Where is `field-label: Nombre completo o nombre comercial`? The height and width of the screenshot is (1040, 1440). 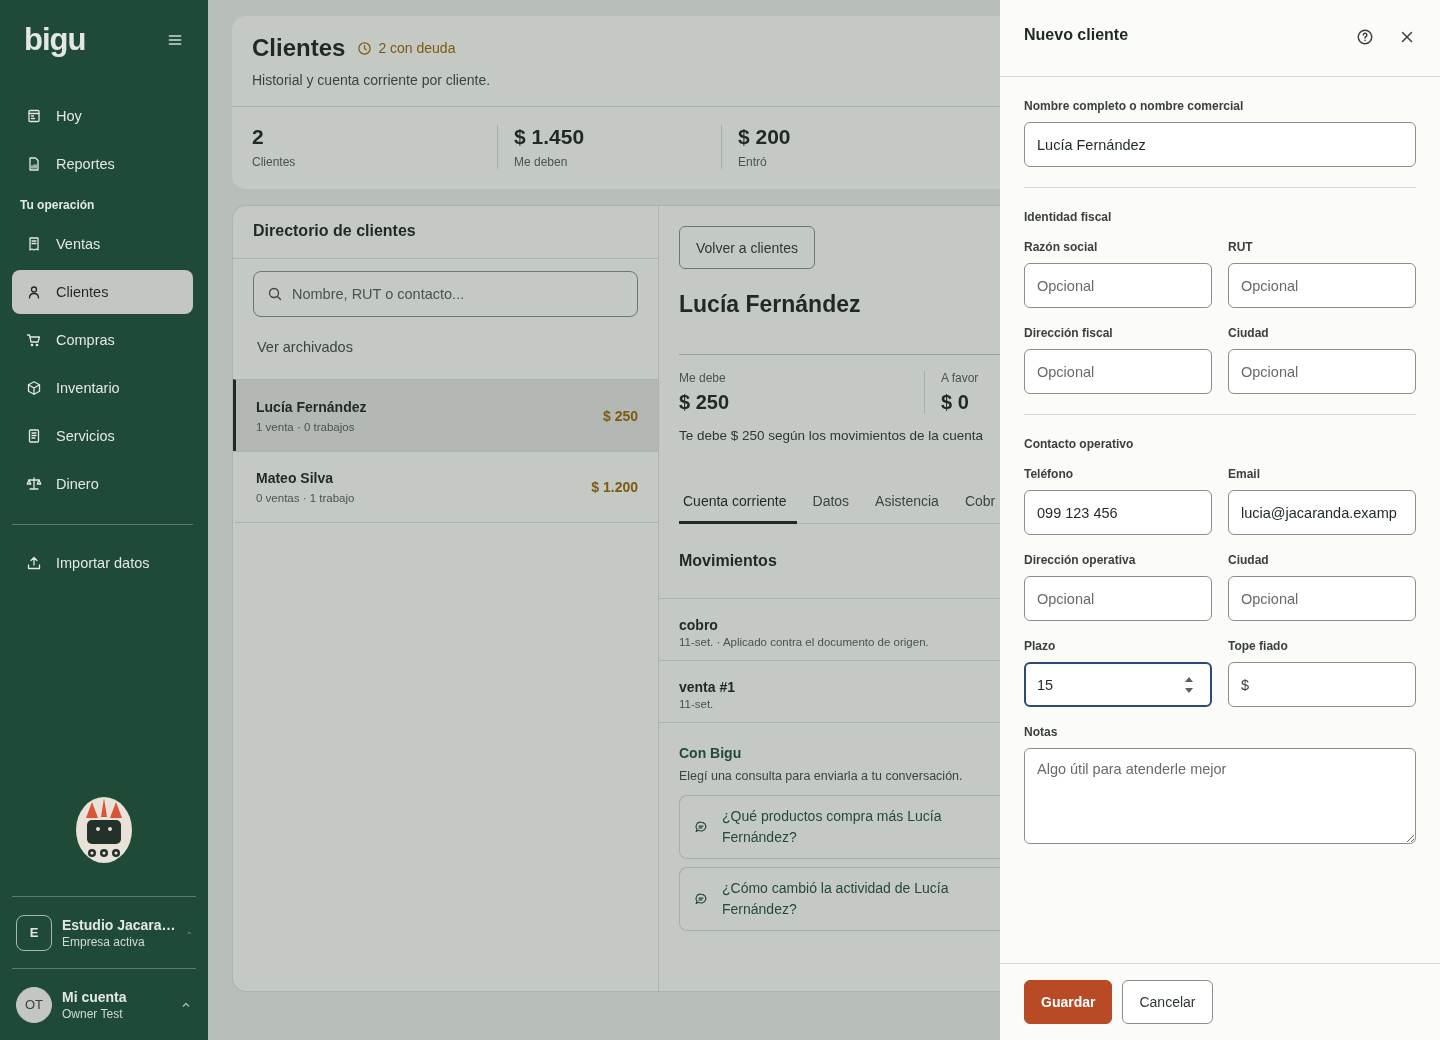 field-label: Nombre completo o nombre comercial is located at coordinates (1134, 106).